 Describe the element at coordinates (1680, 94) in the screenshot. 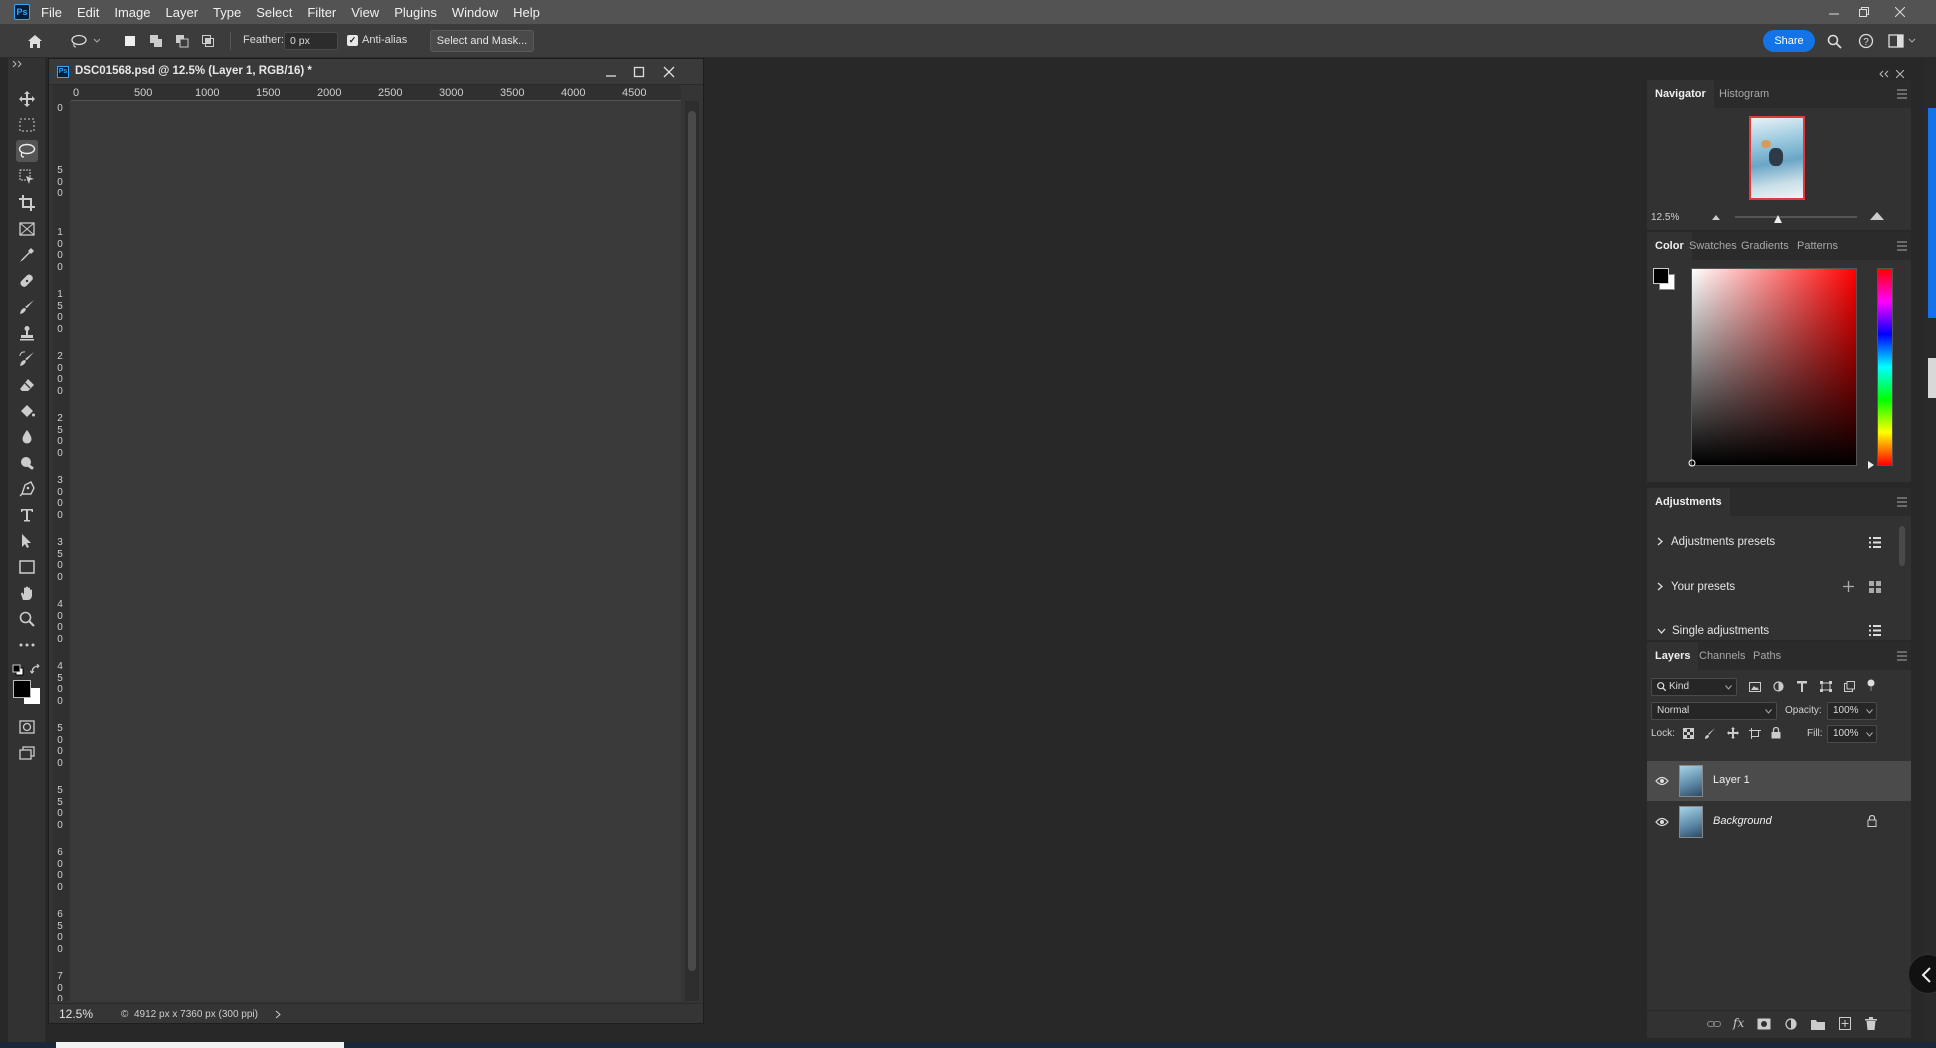

I see `tab-navigator: Navigator` at that location.